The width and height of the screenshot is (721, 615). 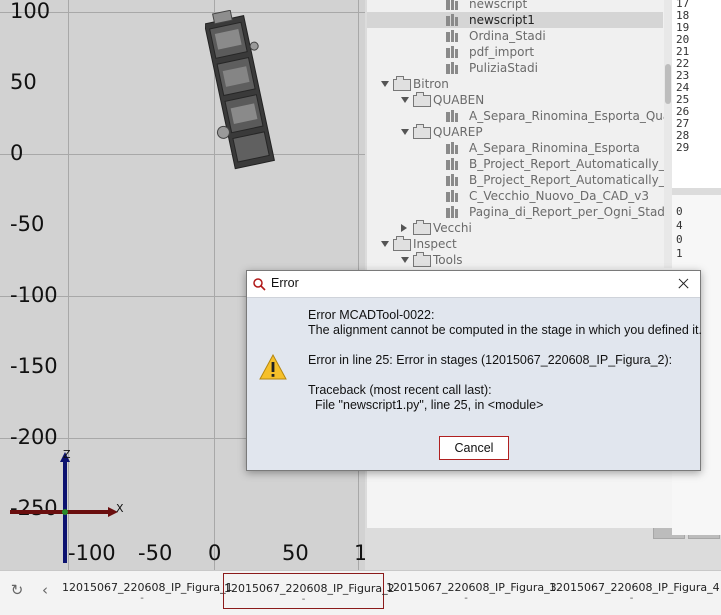 I want to click on traceback-header: Traceback (most recent call last):, so click(x=400, y=390).